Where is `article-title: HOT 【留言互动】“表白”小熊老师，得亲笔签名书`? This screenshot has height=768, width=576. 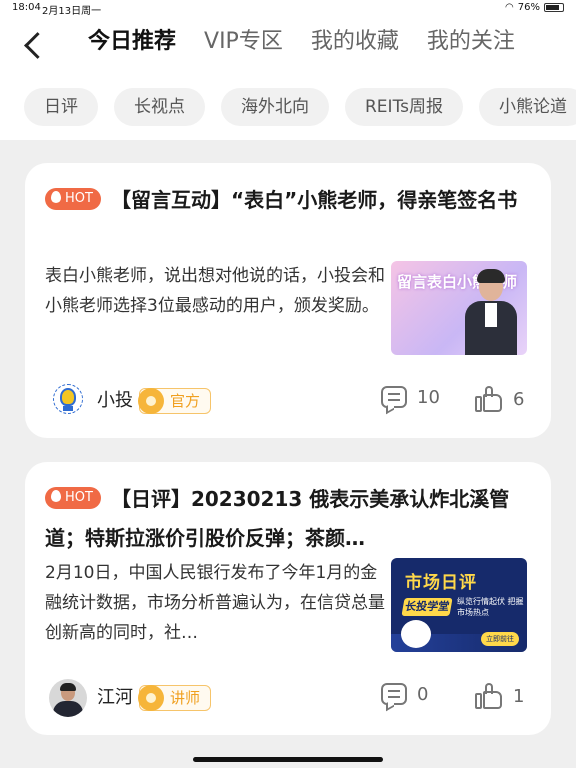 article-title: HOT 【留言互动】“表白”小熊老师，得亲笔签名书 is located at coordinates (290, 200).